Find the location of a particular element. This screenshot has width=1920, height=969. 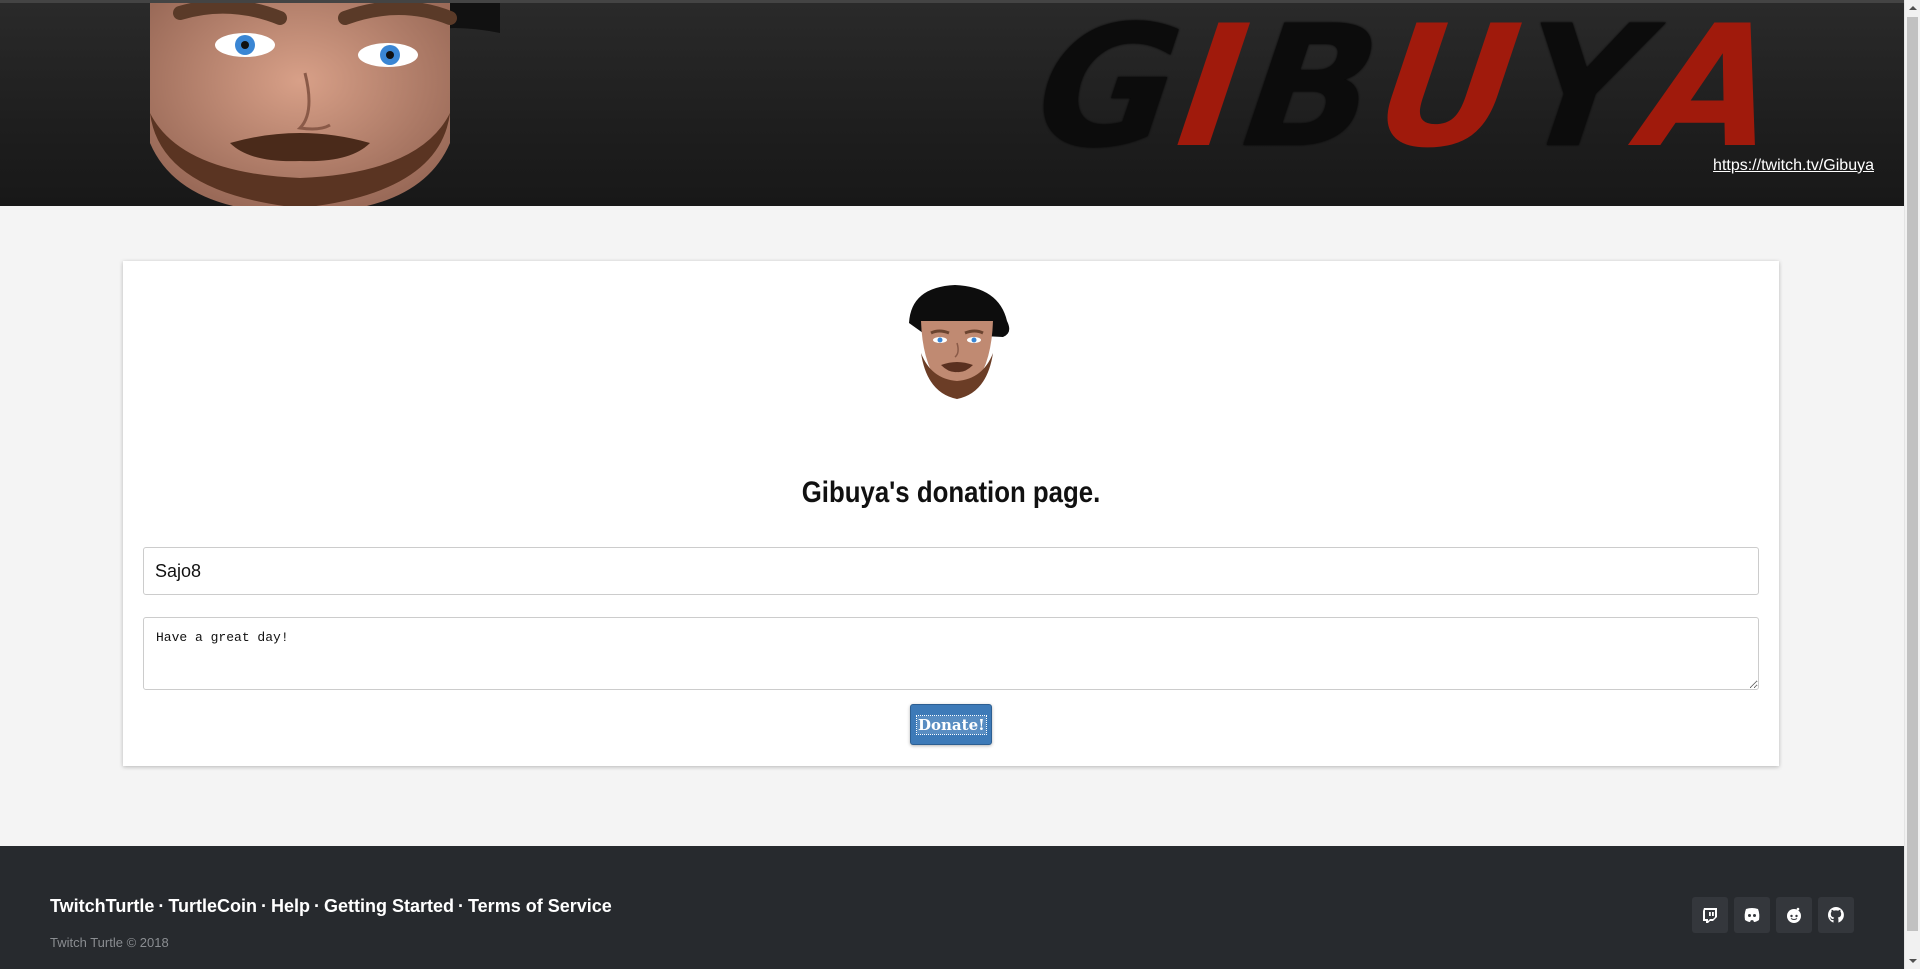

vertical-scrollbar is located at coordinates (1912, 484).